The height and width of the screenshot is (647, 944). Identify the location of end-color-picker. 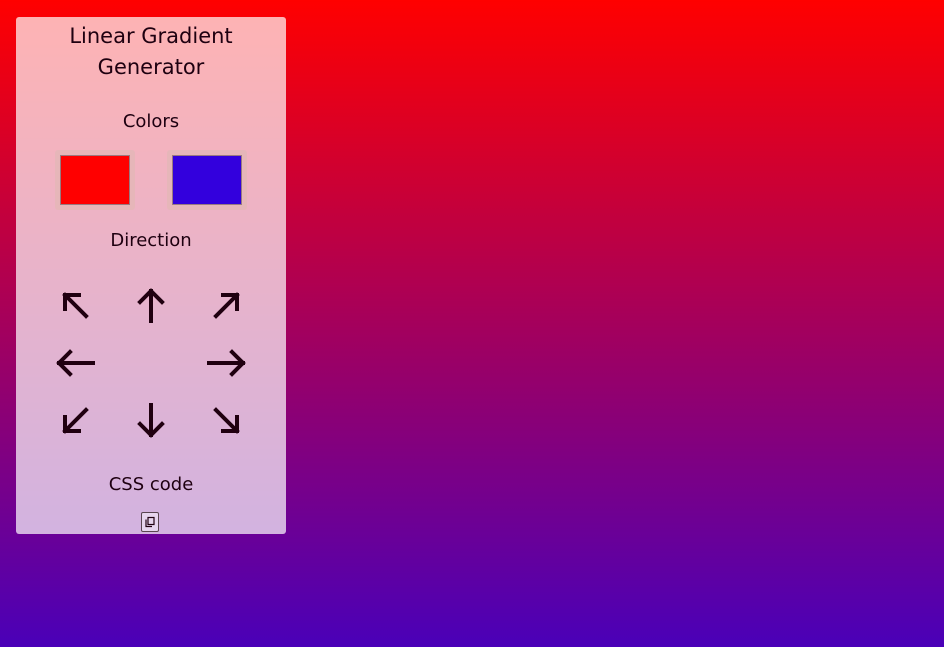
(207, 180).